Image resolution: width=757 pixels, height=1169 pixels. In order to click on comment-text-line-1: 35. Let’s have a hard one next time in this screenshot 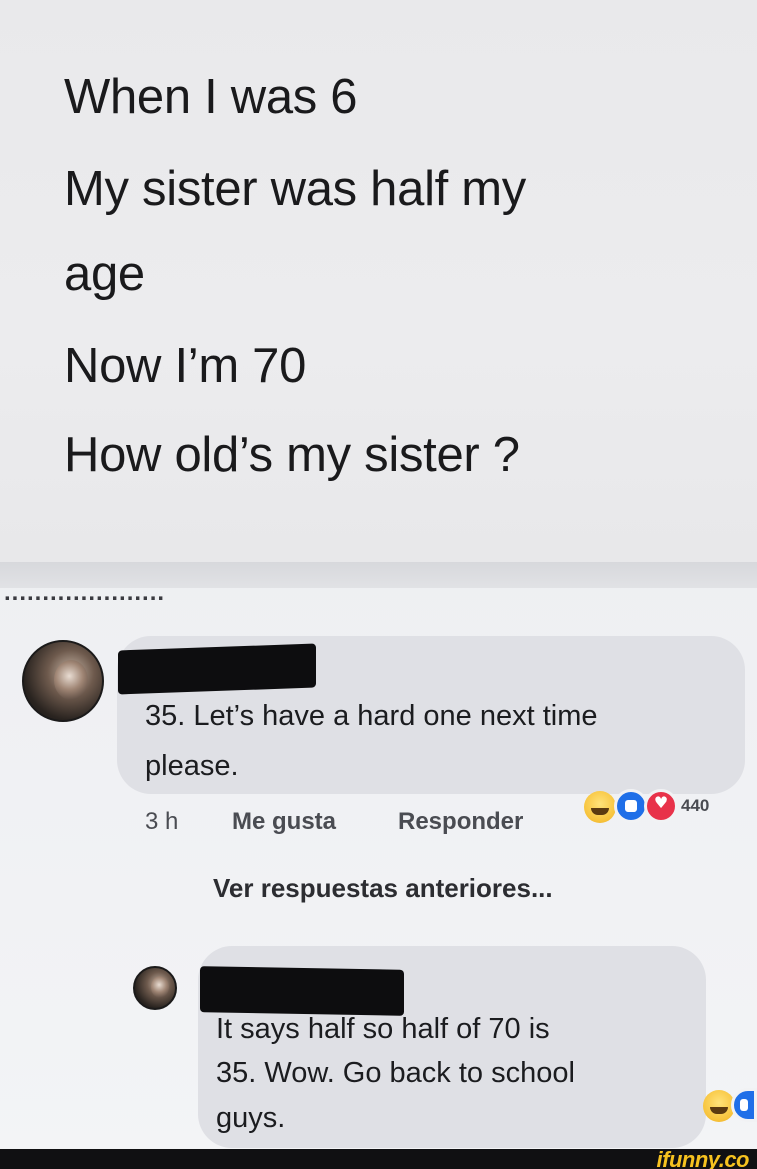, I will do `click(371, 716)`.